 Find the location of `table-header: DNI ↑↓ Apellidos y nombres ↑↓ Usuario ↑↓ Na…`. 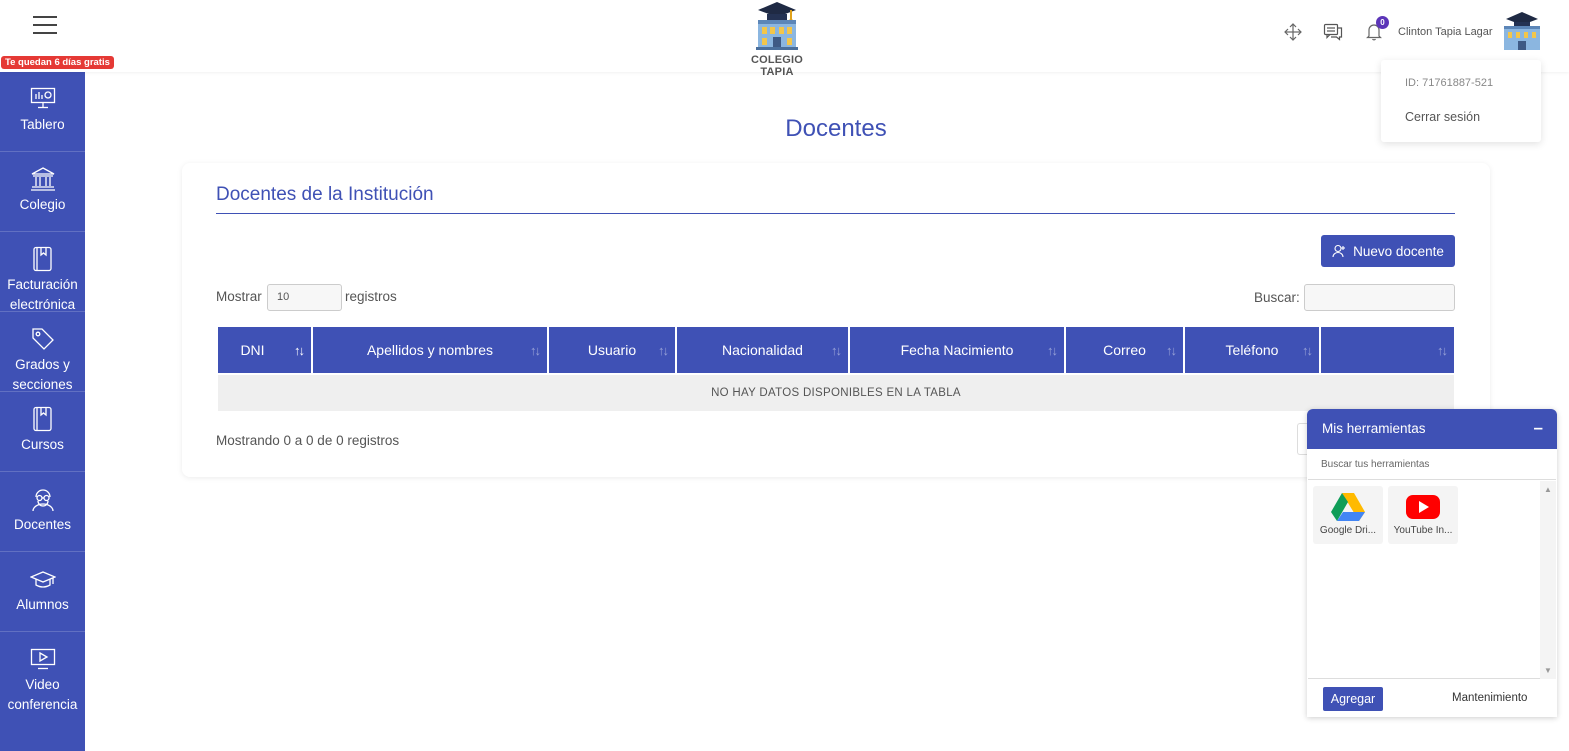

table-header: DNI ↑↓ Apellidos y nombres ↑↓ Usuario ↑↓ Na… is located at coordinates (836, 350).